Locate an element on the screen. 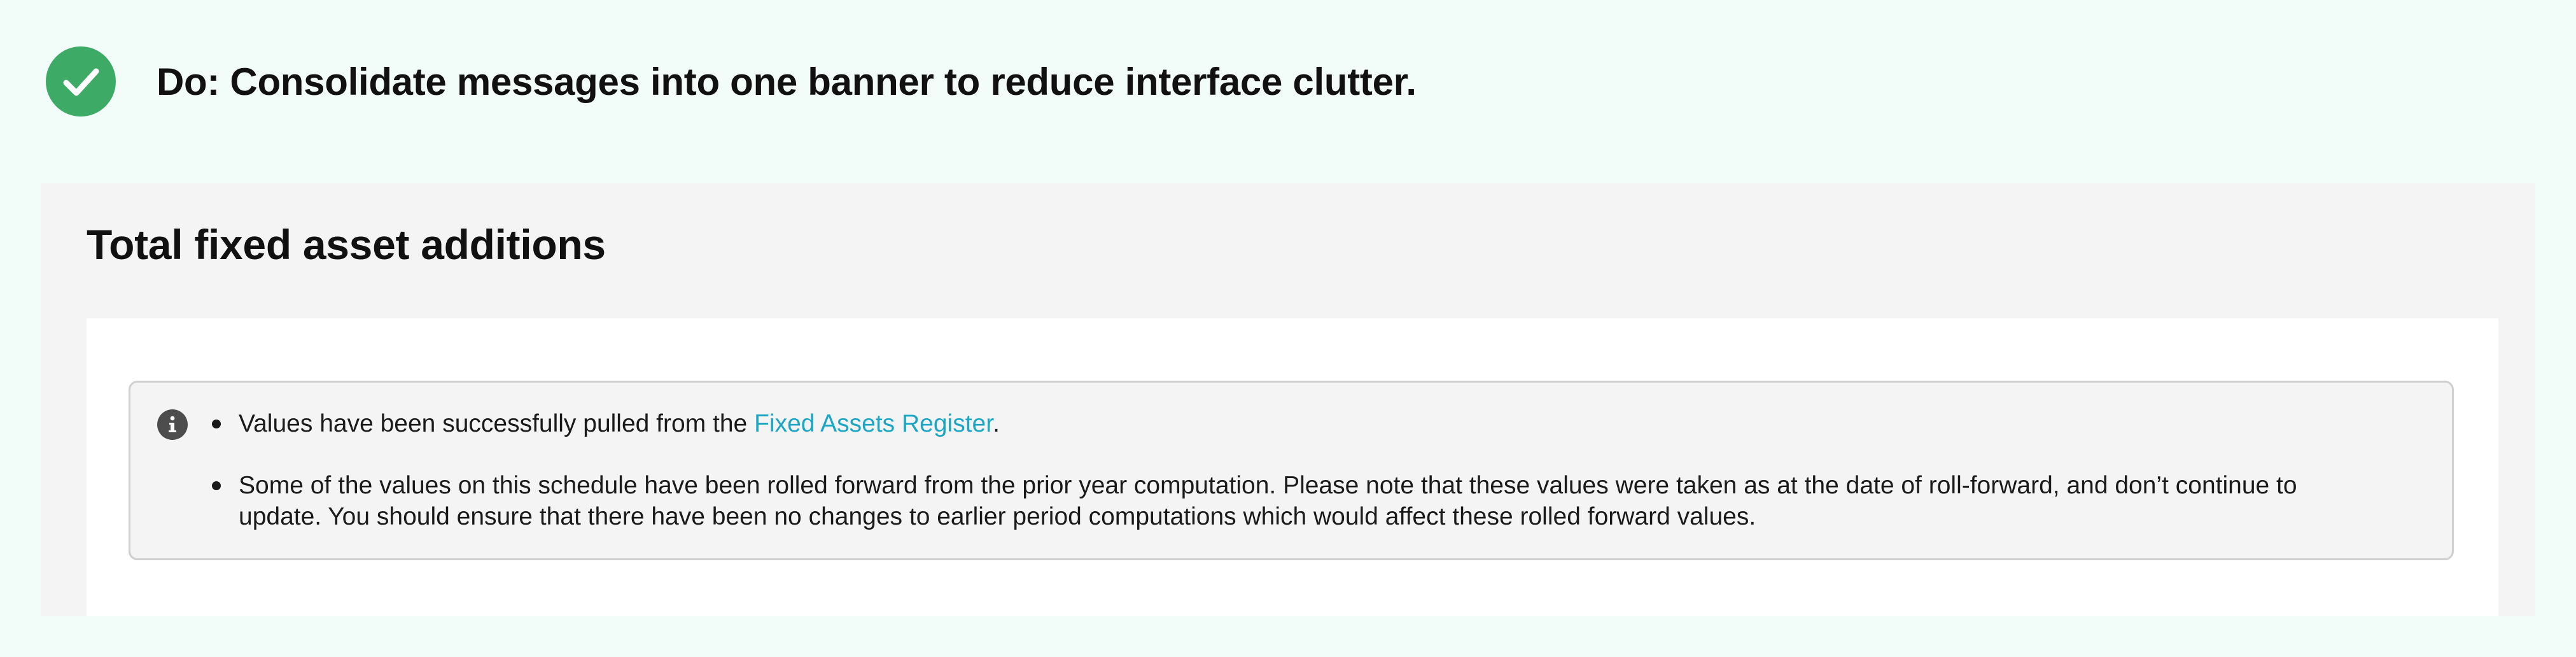  fixed-assets-register-link: Fixed Assets Register is located at coordinates (873, 423).